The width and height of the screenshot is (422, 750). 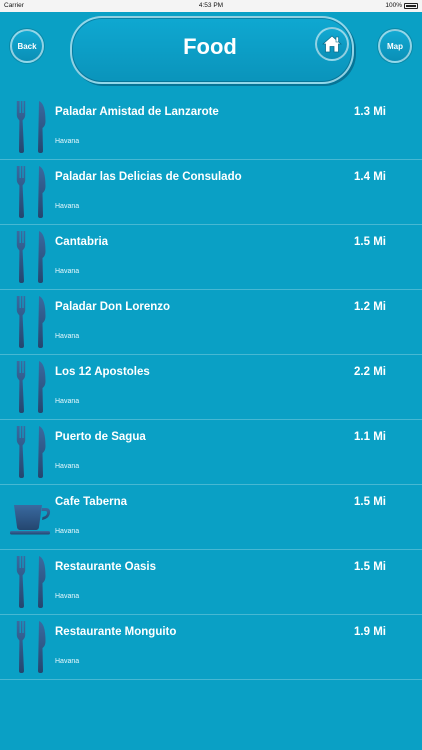 I want to click on place-distance: 1.1 Mi, so click(x=370, y=437).